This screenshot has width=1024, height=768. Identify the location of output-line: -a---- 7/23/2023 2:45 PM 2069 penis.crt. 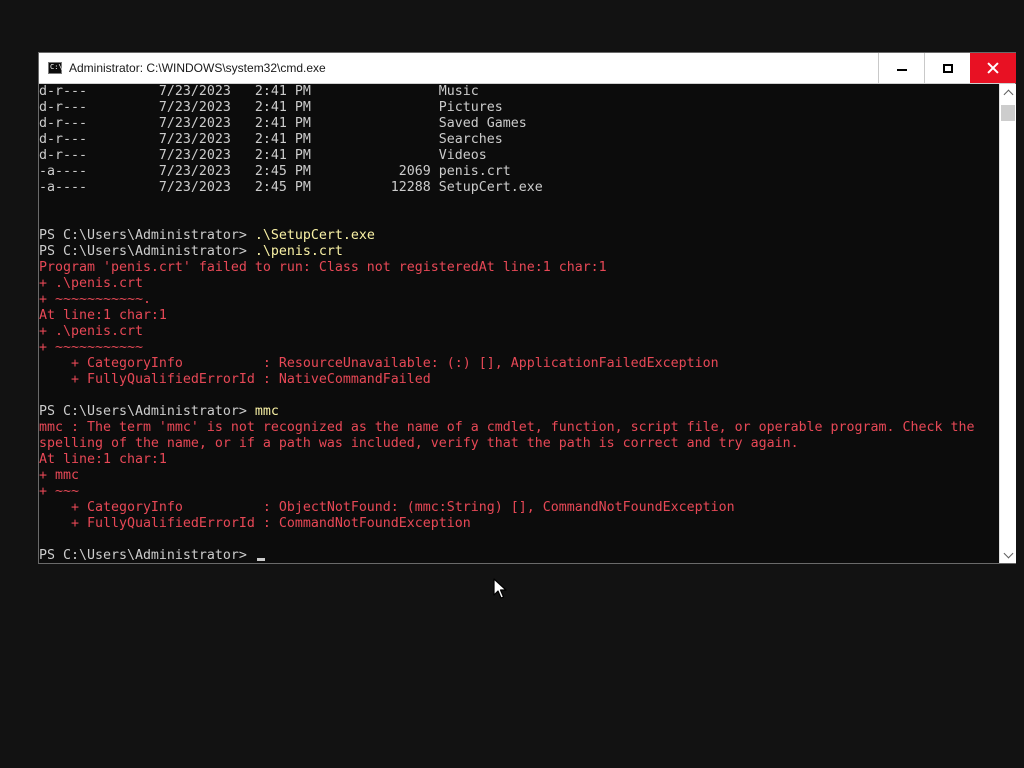
(275, 171).